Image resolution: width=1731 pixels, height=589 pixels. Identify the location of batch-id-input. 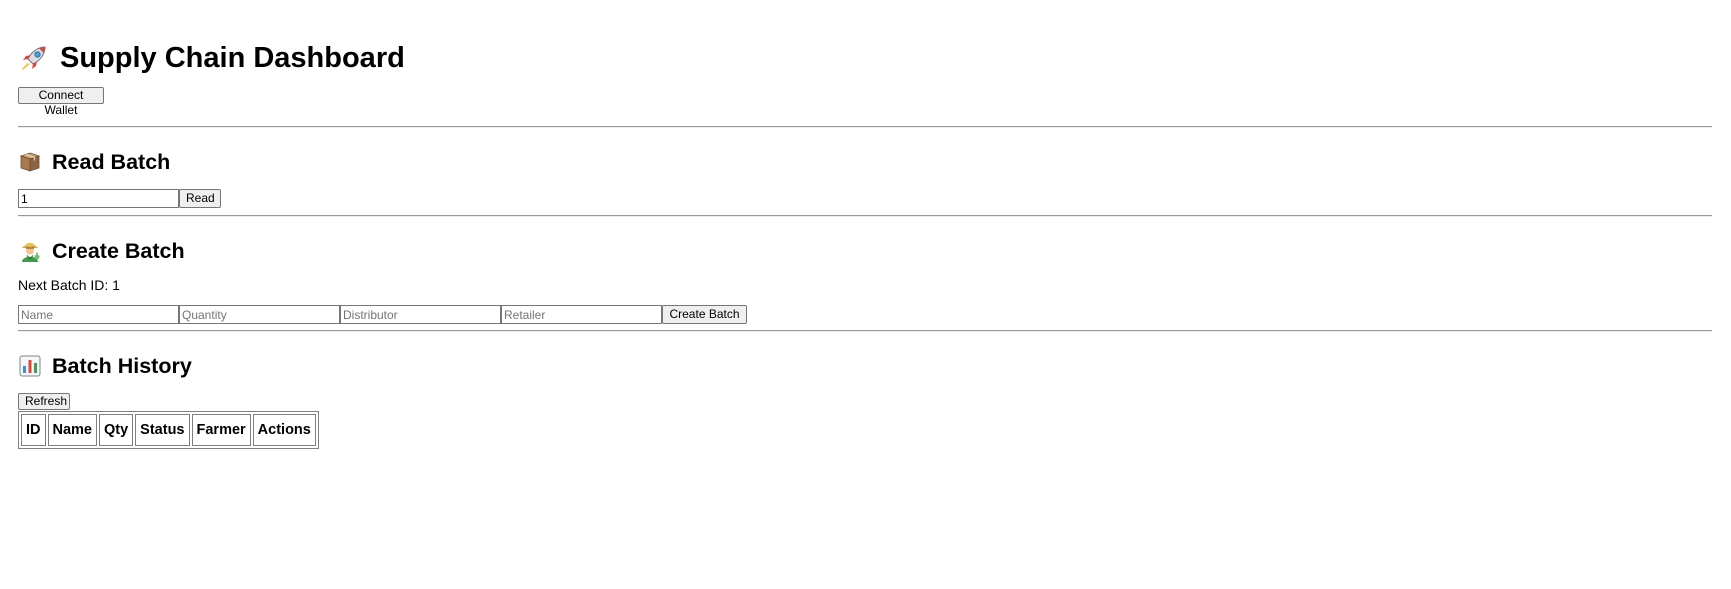
(98, 198).